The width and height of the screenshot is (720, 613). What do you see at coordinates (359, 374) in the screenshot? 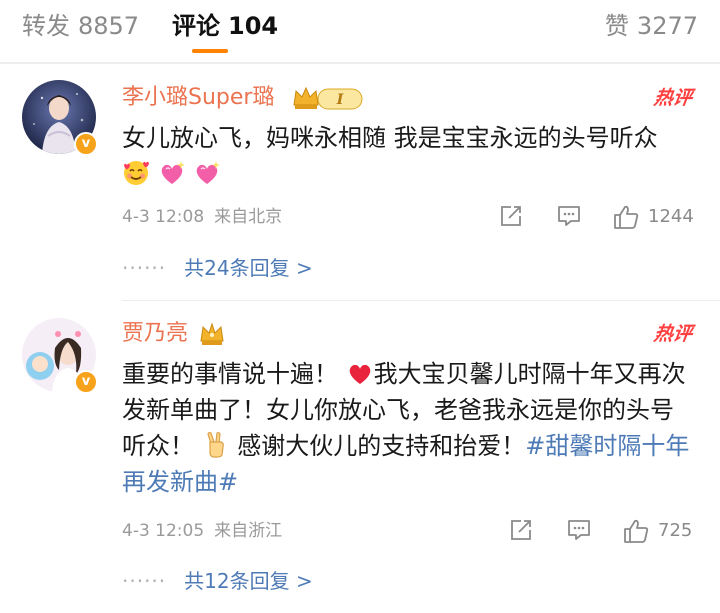
I see `red-heart-icon` at bounding box center [359, 374].